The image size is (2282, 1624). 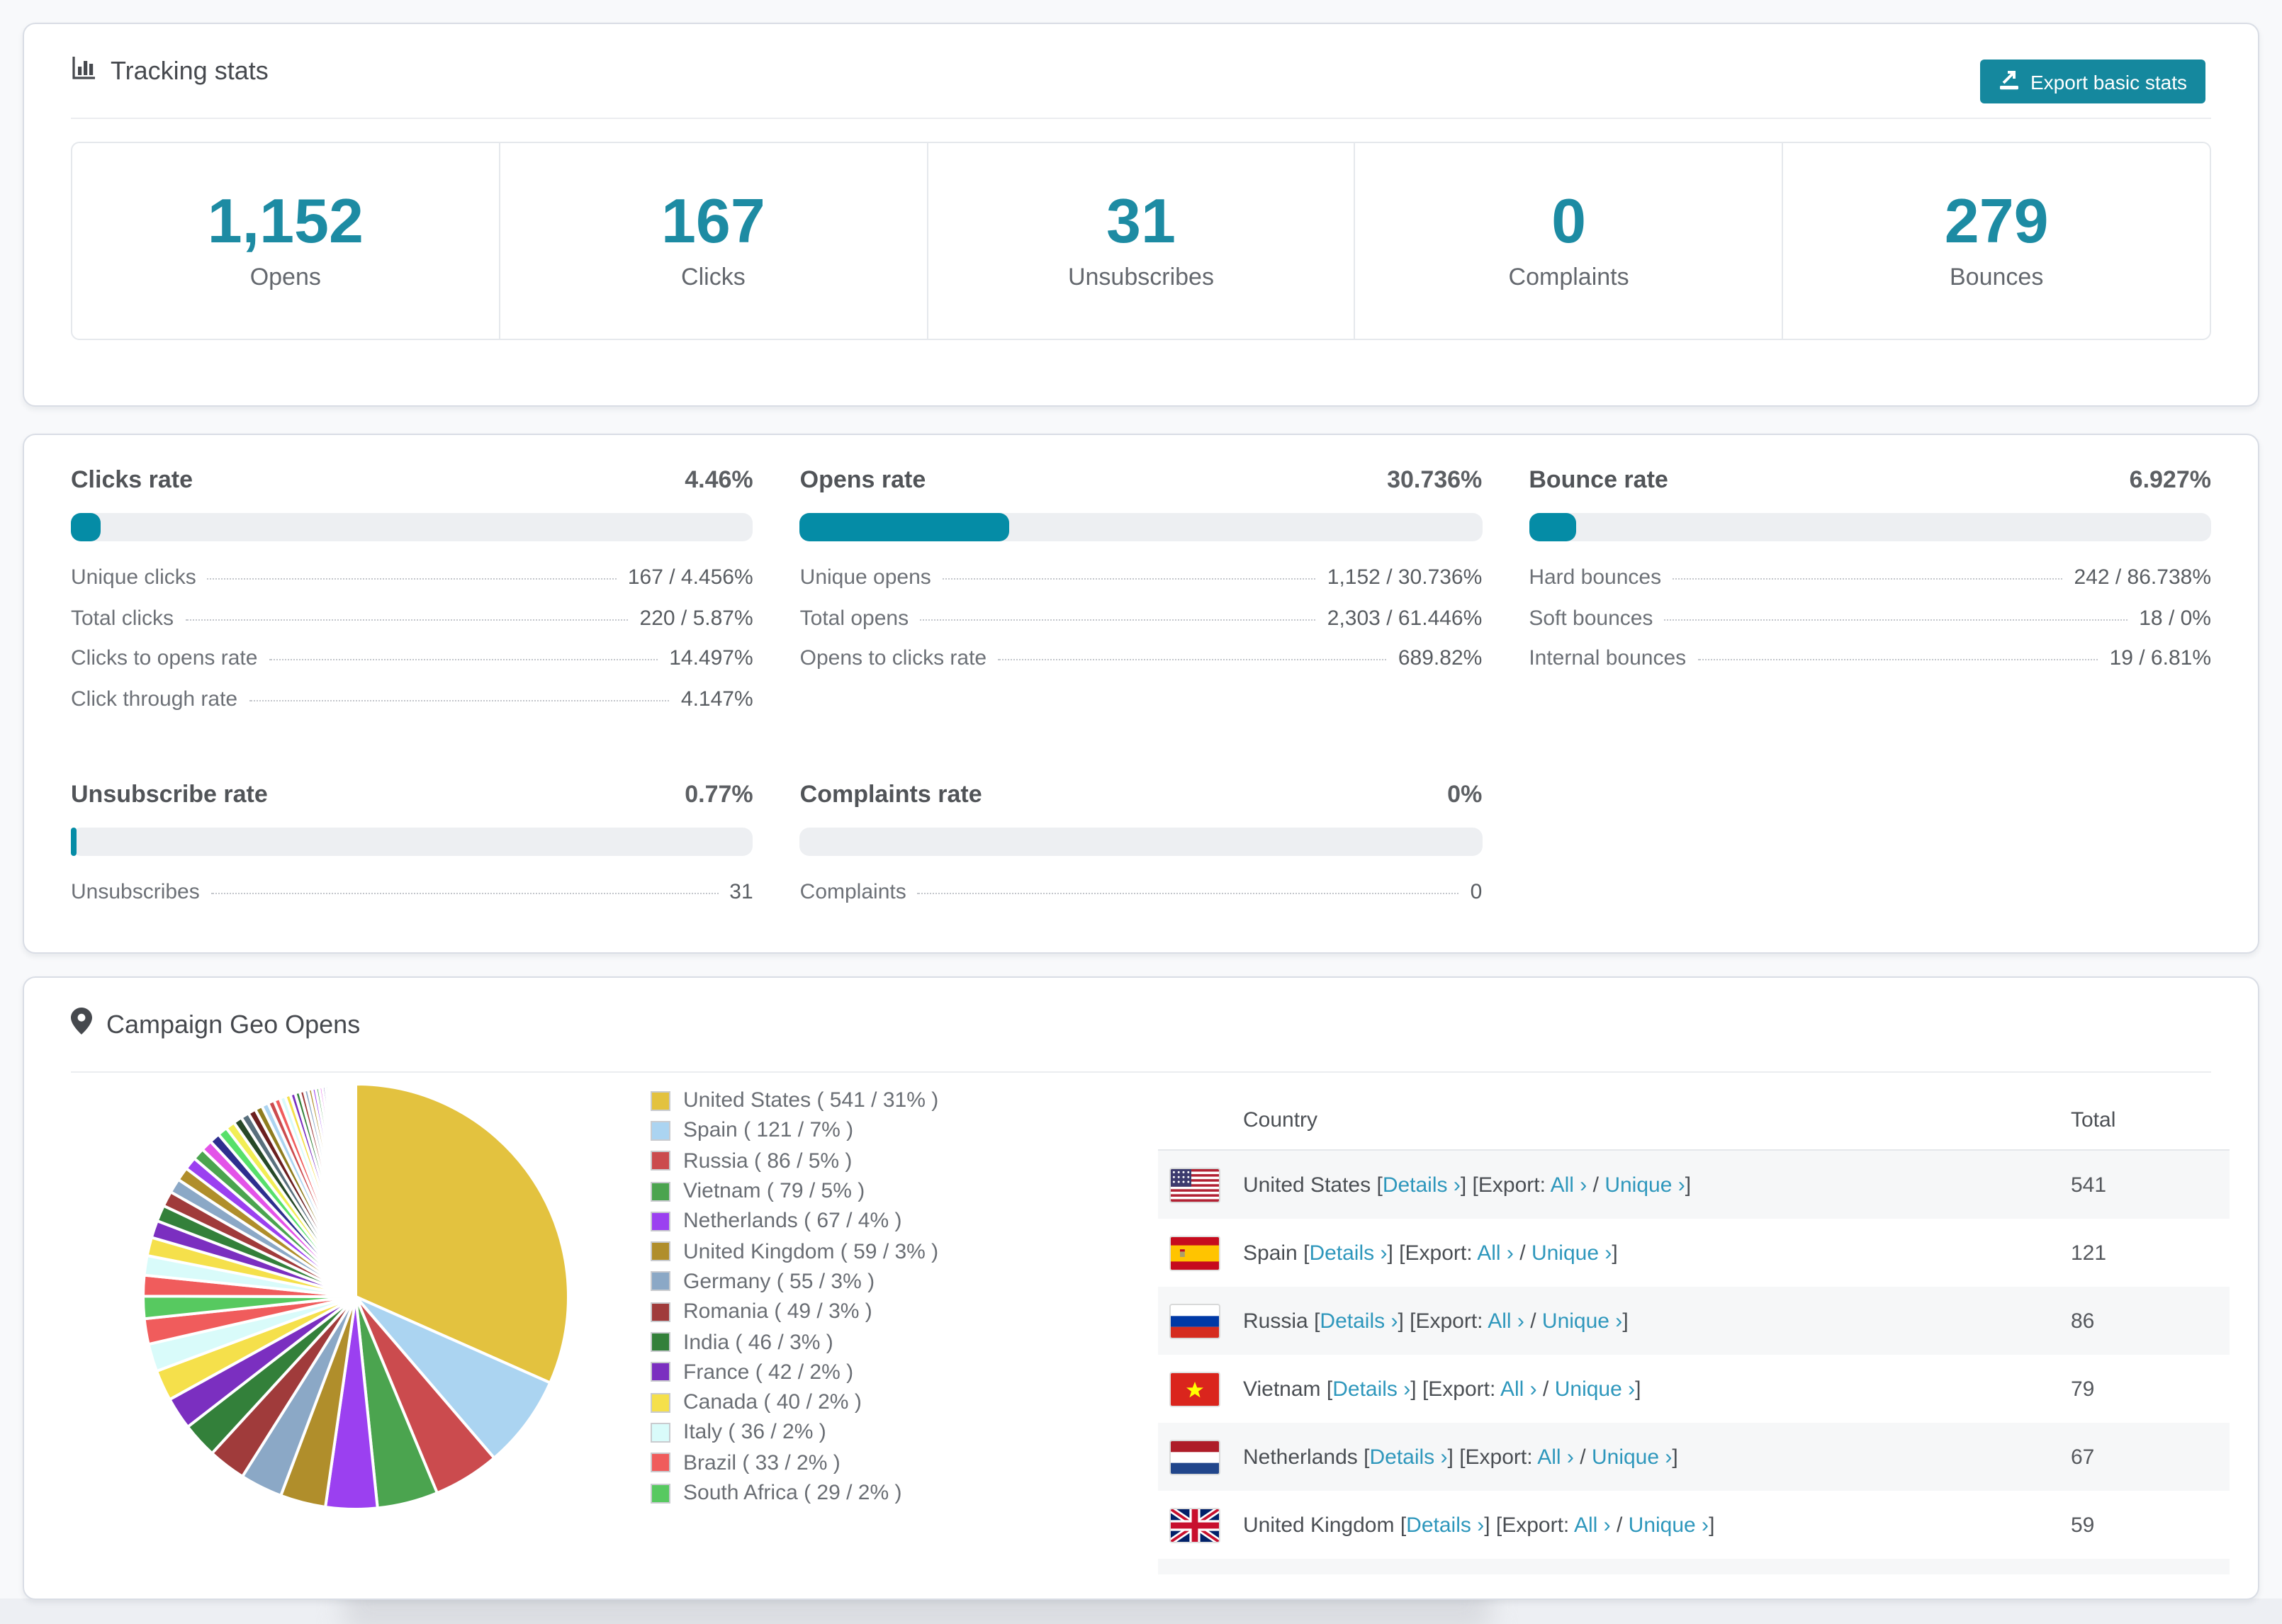 I want to click on stat-clicks: 167 Clicks, so click(x=712, y=241).